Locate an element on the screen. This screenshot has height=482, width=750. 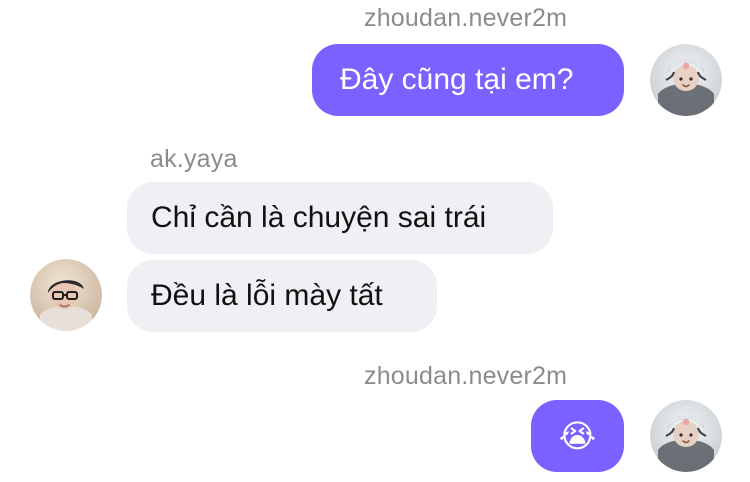
message-text: Đều là lỗi mày tất is located at coordinates (267, 295).